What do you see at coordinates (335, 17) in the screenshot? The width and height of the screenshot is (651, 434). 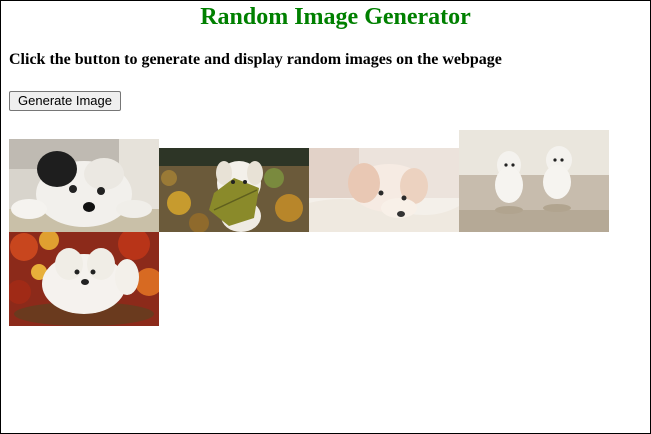 I see `page-title: Random Image Generator` at bounding box center [335, 17].